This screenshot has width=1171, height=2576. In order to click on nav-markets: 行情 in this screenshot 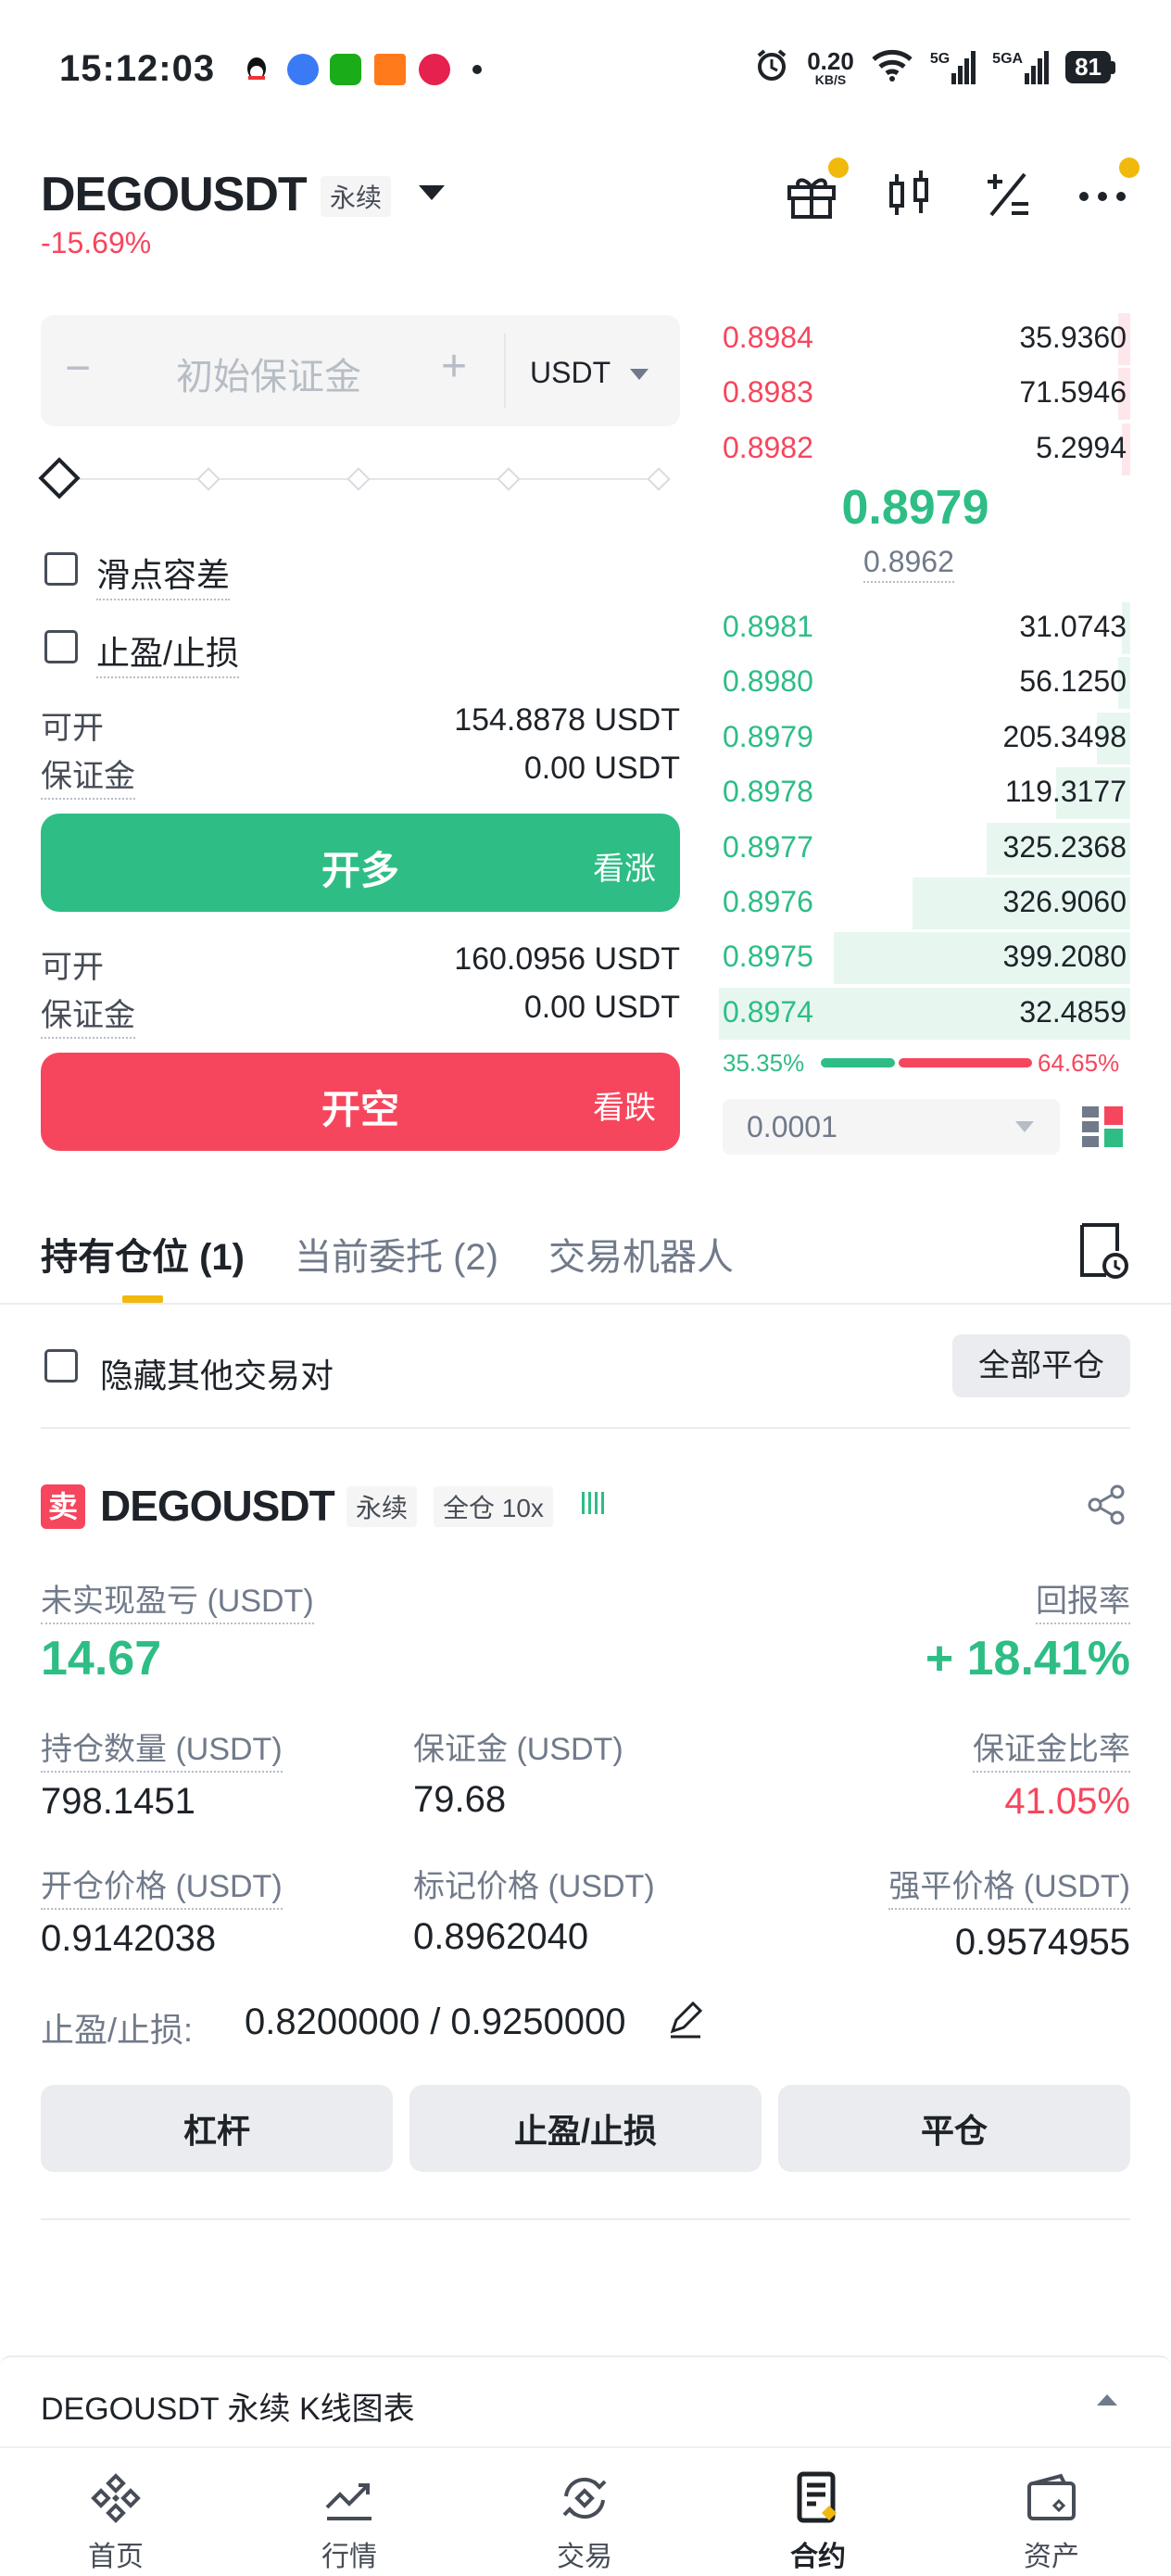, I will do `click(350, 2522)`.